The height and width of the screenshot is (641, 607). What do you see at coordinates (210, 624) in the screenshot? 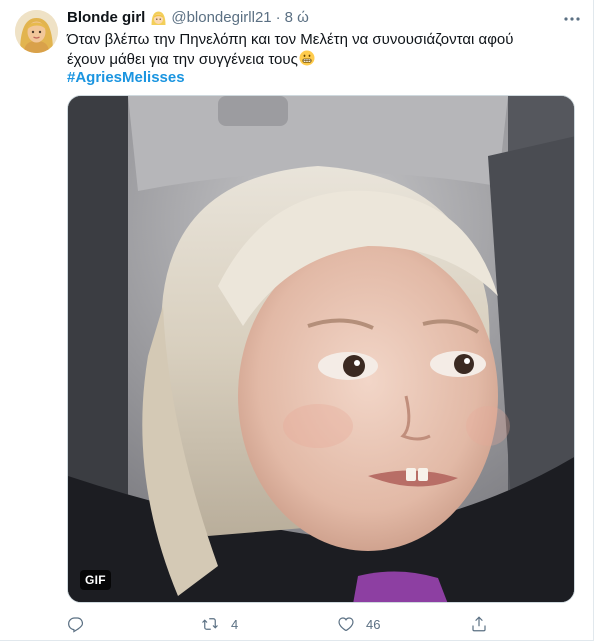
I see `retweet-icon` at bounding box center [210, 624].